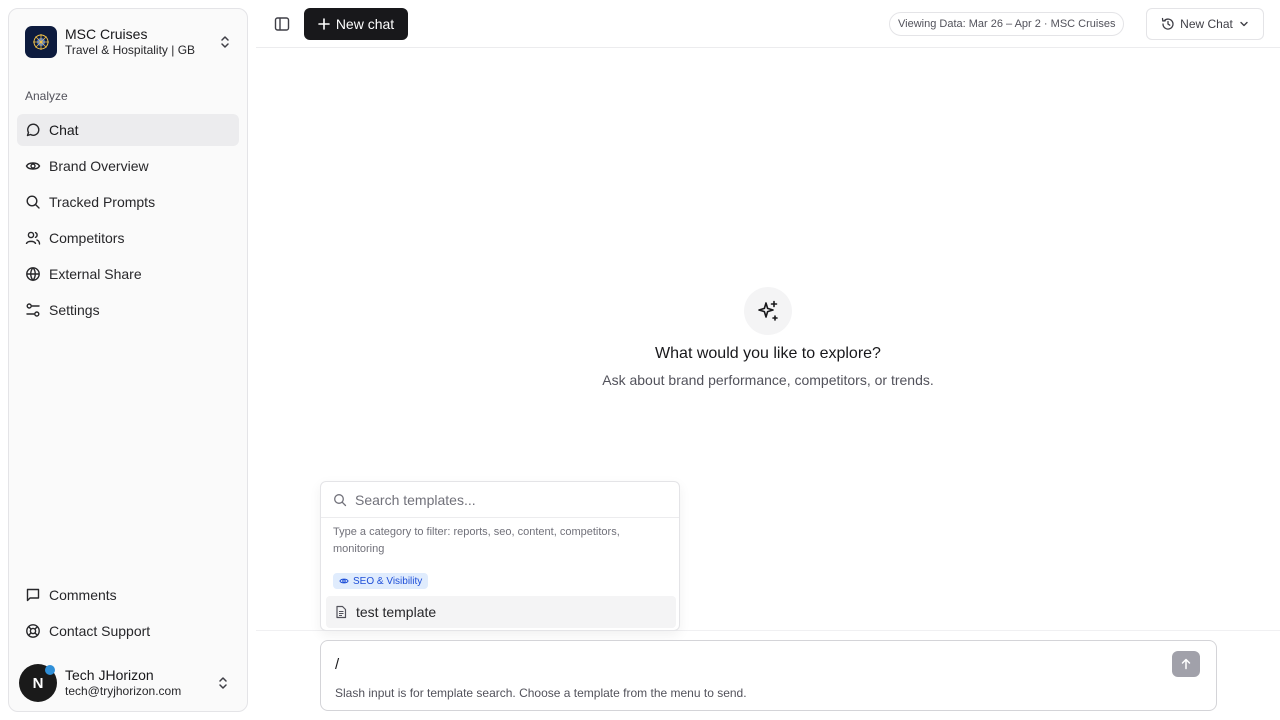 The width and height of the screenshot is (1280, 720). I want to click on section-label-analyze: Analyze, so click(46, 96).